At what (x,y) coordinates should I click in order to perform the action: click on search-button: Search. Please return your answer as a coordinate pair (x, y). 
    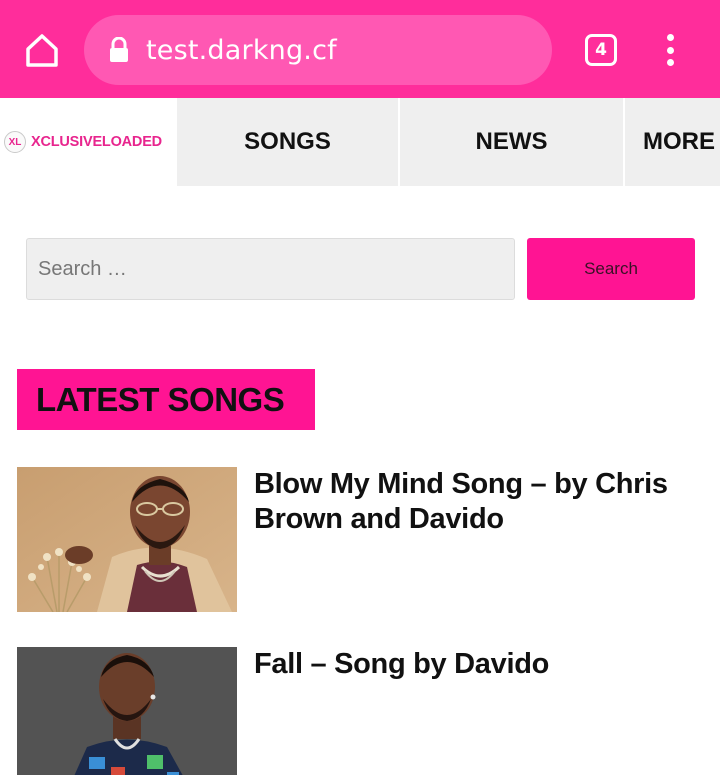
    Looking at the image, I should click on (611, 269).